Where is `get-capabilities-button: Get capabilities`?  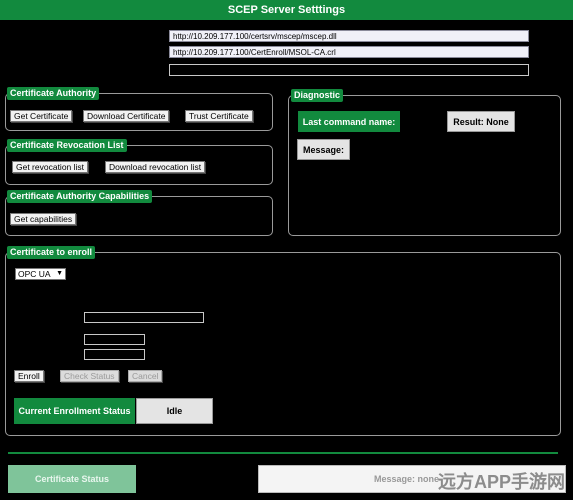 get-capabilities-button: Get capabilities is located at coordinates (43, 219).